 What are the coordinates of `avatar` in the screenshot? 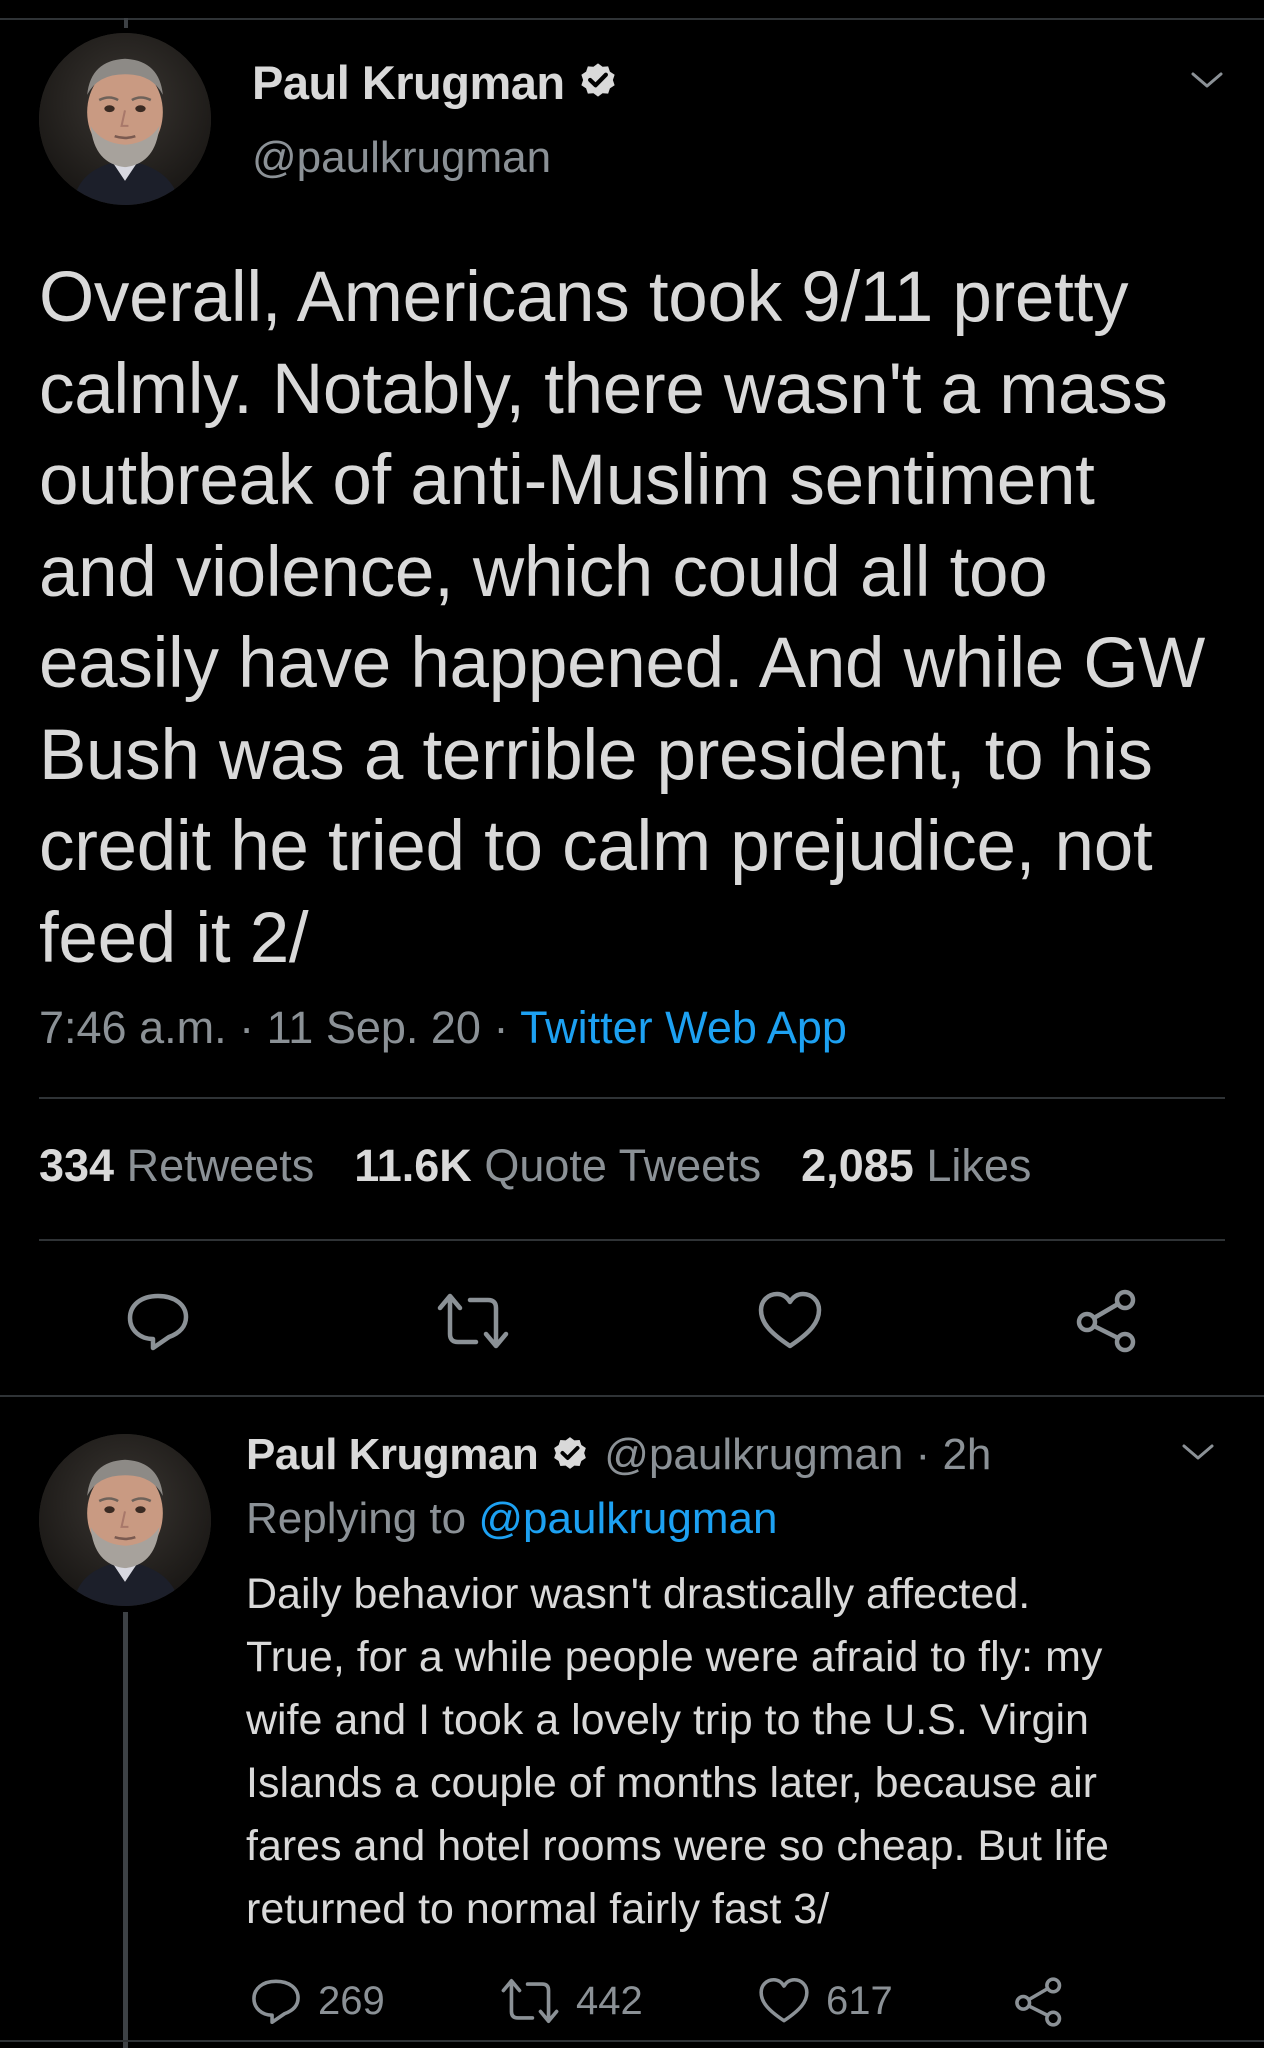 It's located at (125, 119).